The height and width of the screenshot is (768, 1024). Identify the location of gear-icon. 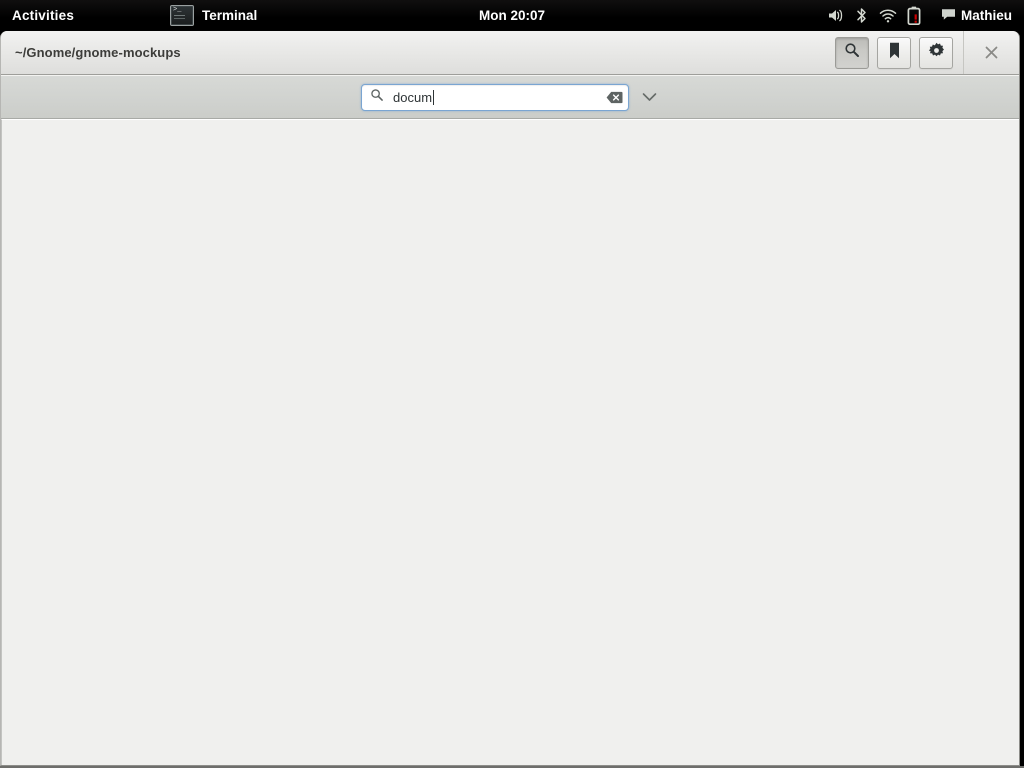
(936, 53).